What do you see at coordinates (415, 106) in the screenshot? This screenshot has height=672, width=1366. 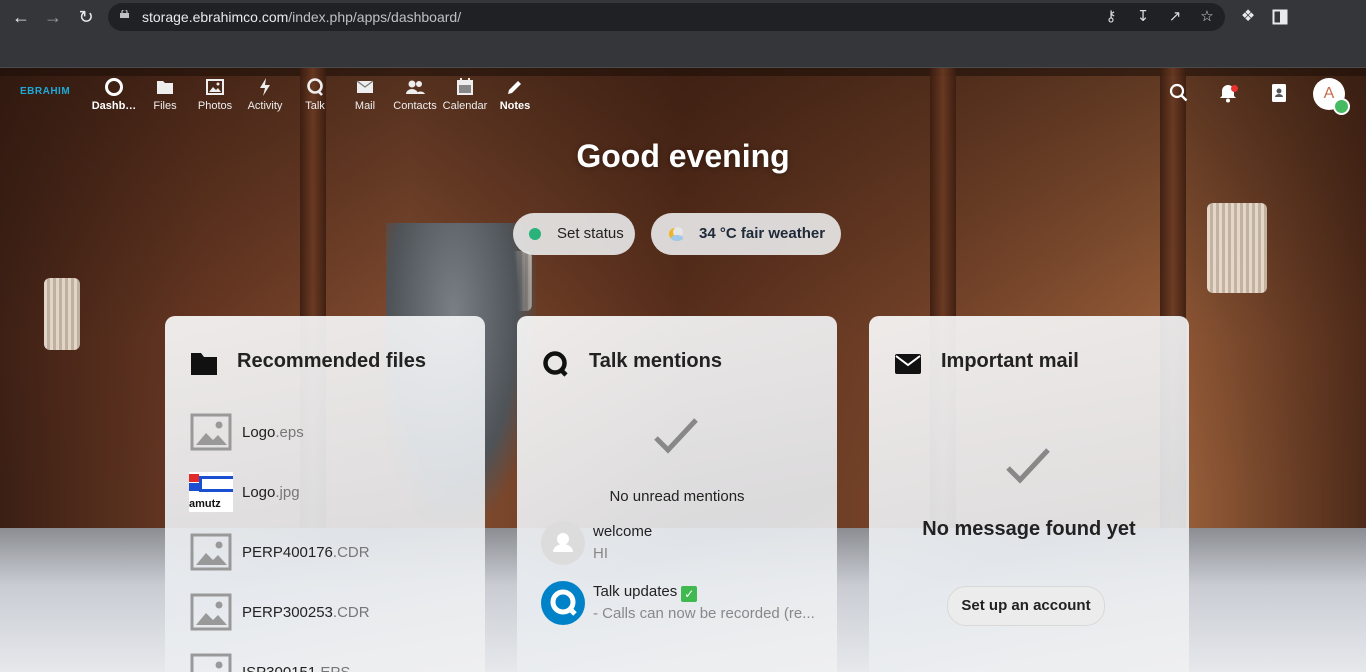 I see `app-label: Contacts` at bounding box center [415, 106].